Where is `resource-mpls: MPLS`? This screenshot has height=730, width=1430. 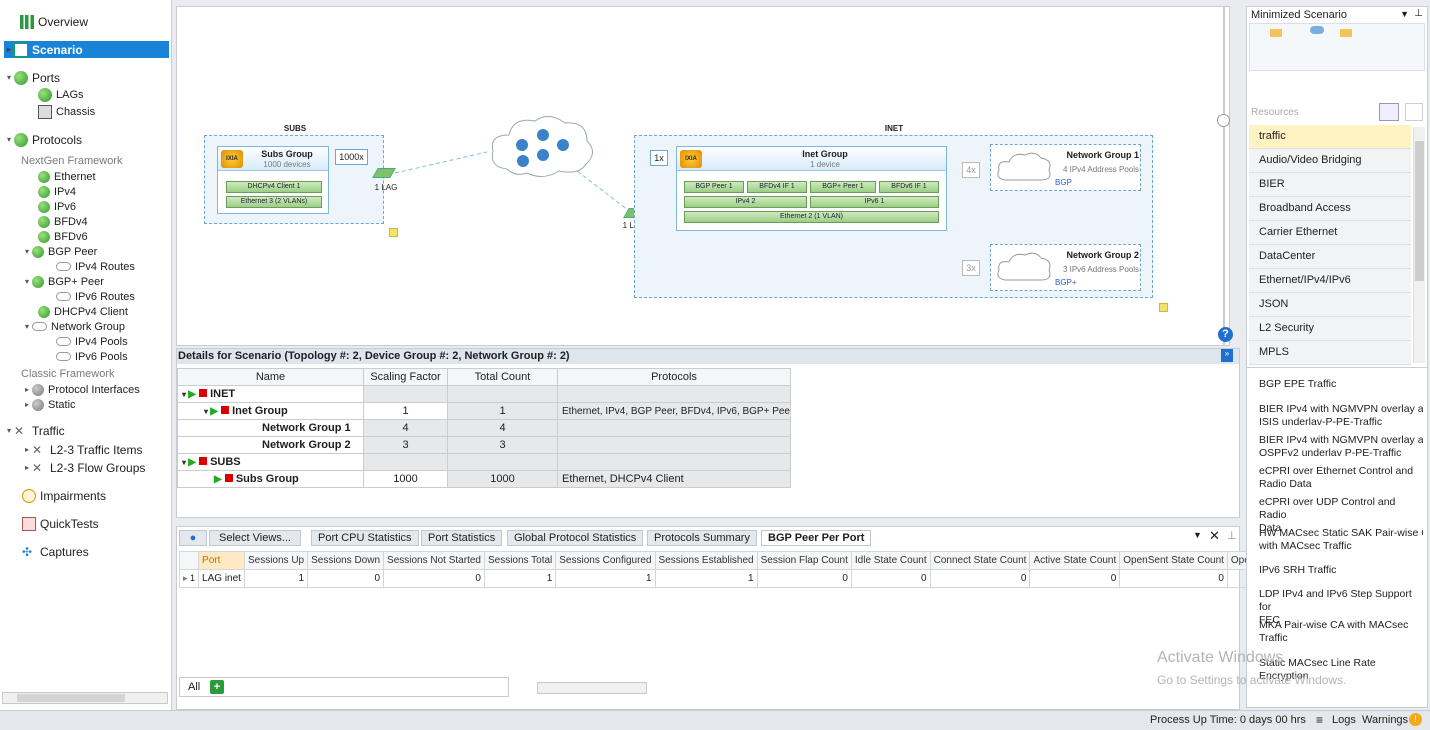
resource-mpls: MPLS is located at coordinates (1330, 353).